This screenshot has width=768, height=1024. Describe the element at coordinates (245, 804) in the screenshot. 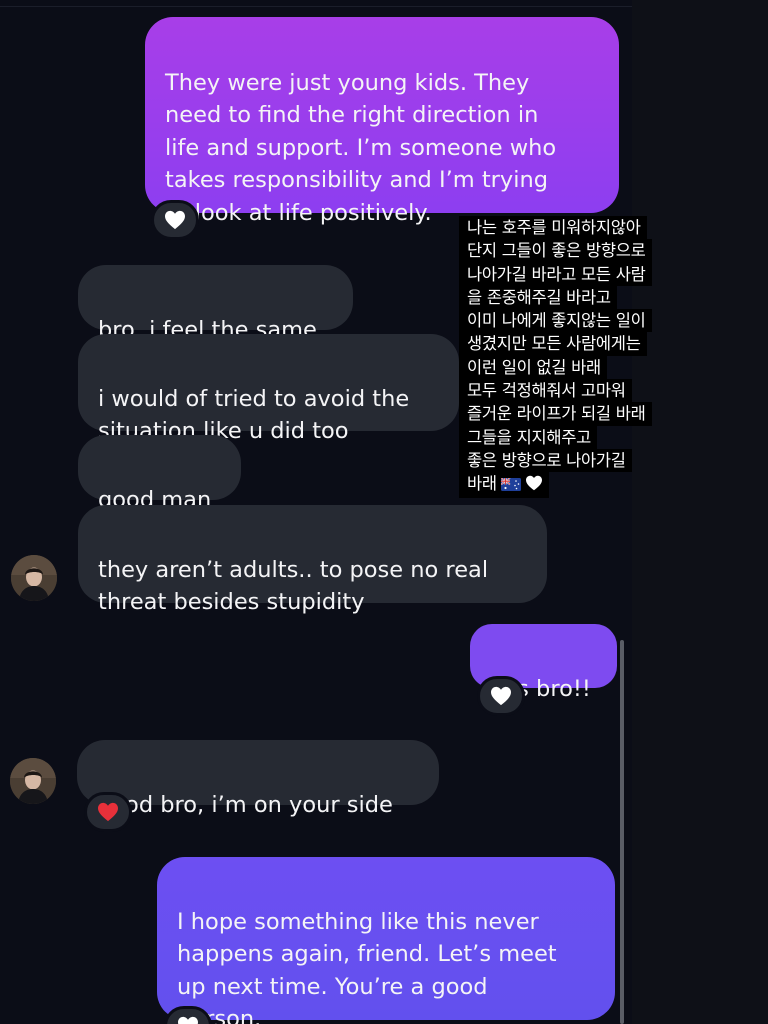

I see `message-text: good bro, i’m on your side` at that location.